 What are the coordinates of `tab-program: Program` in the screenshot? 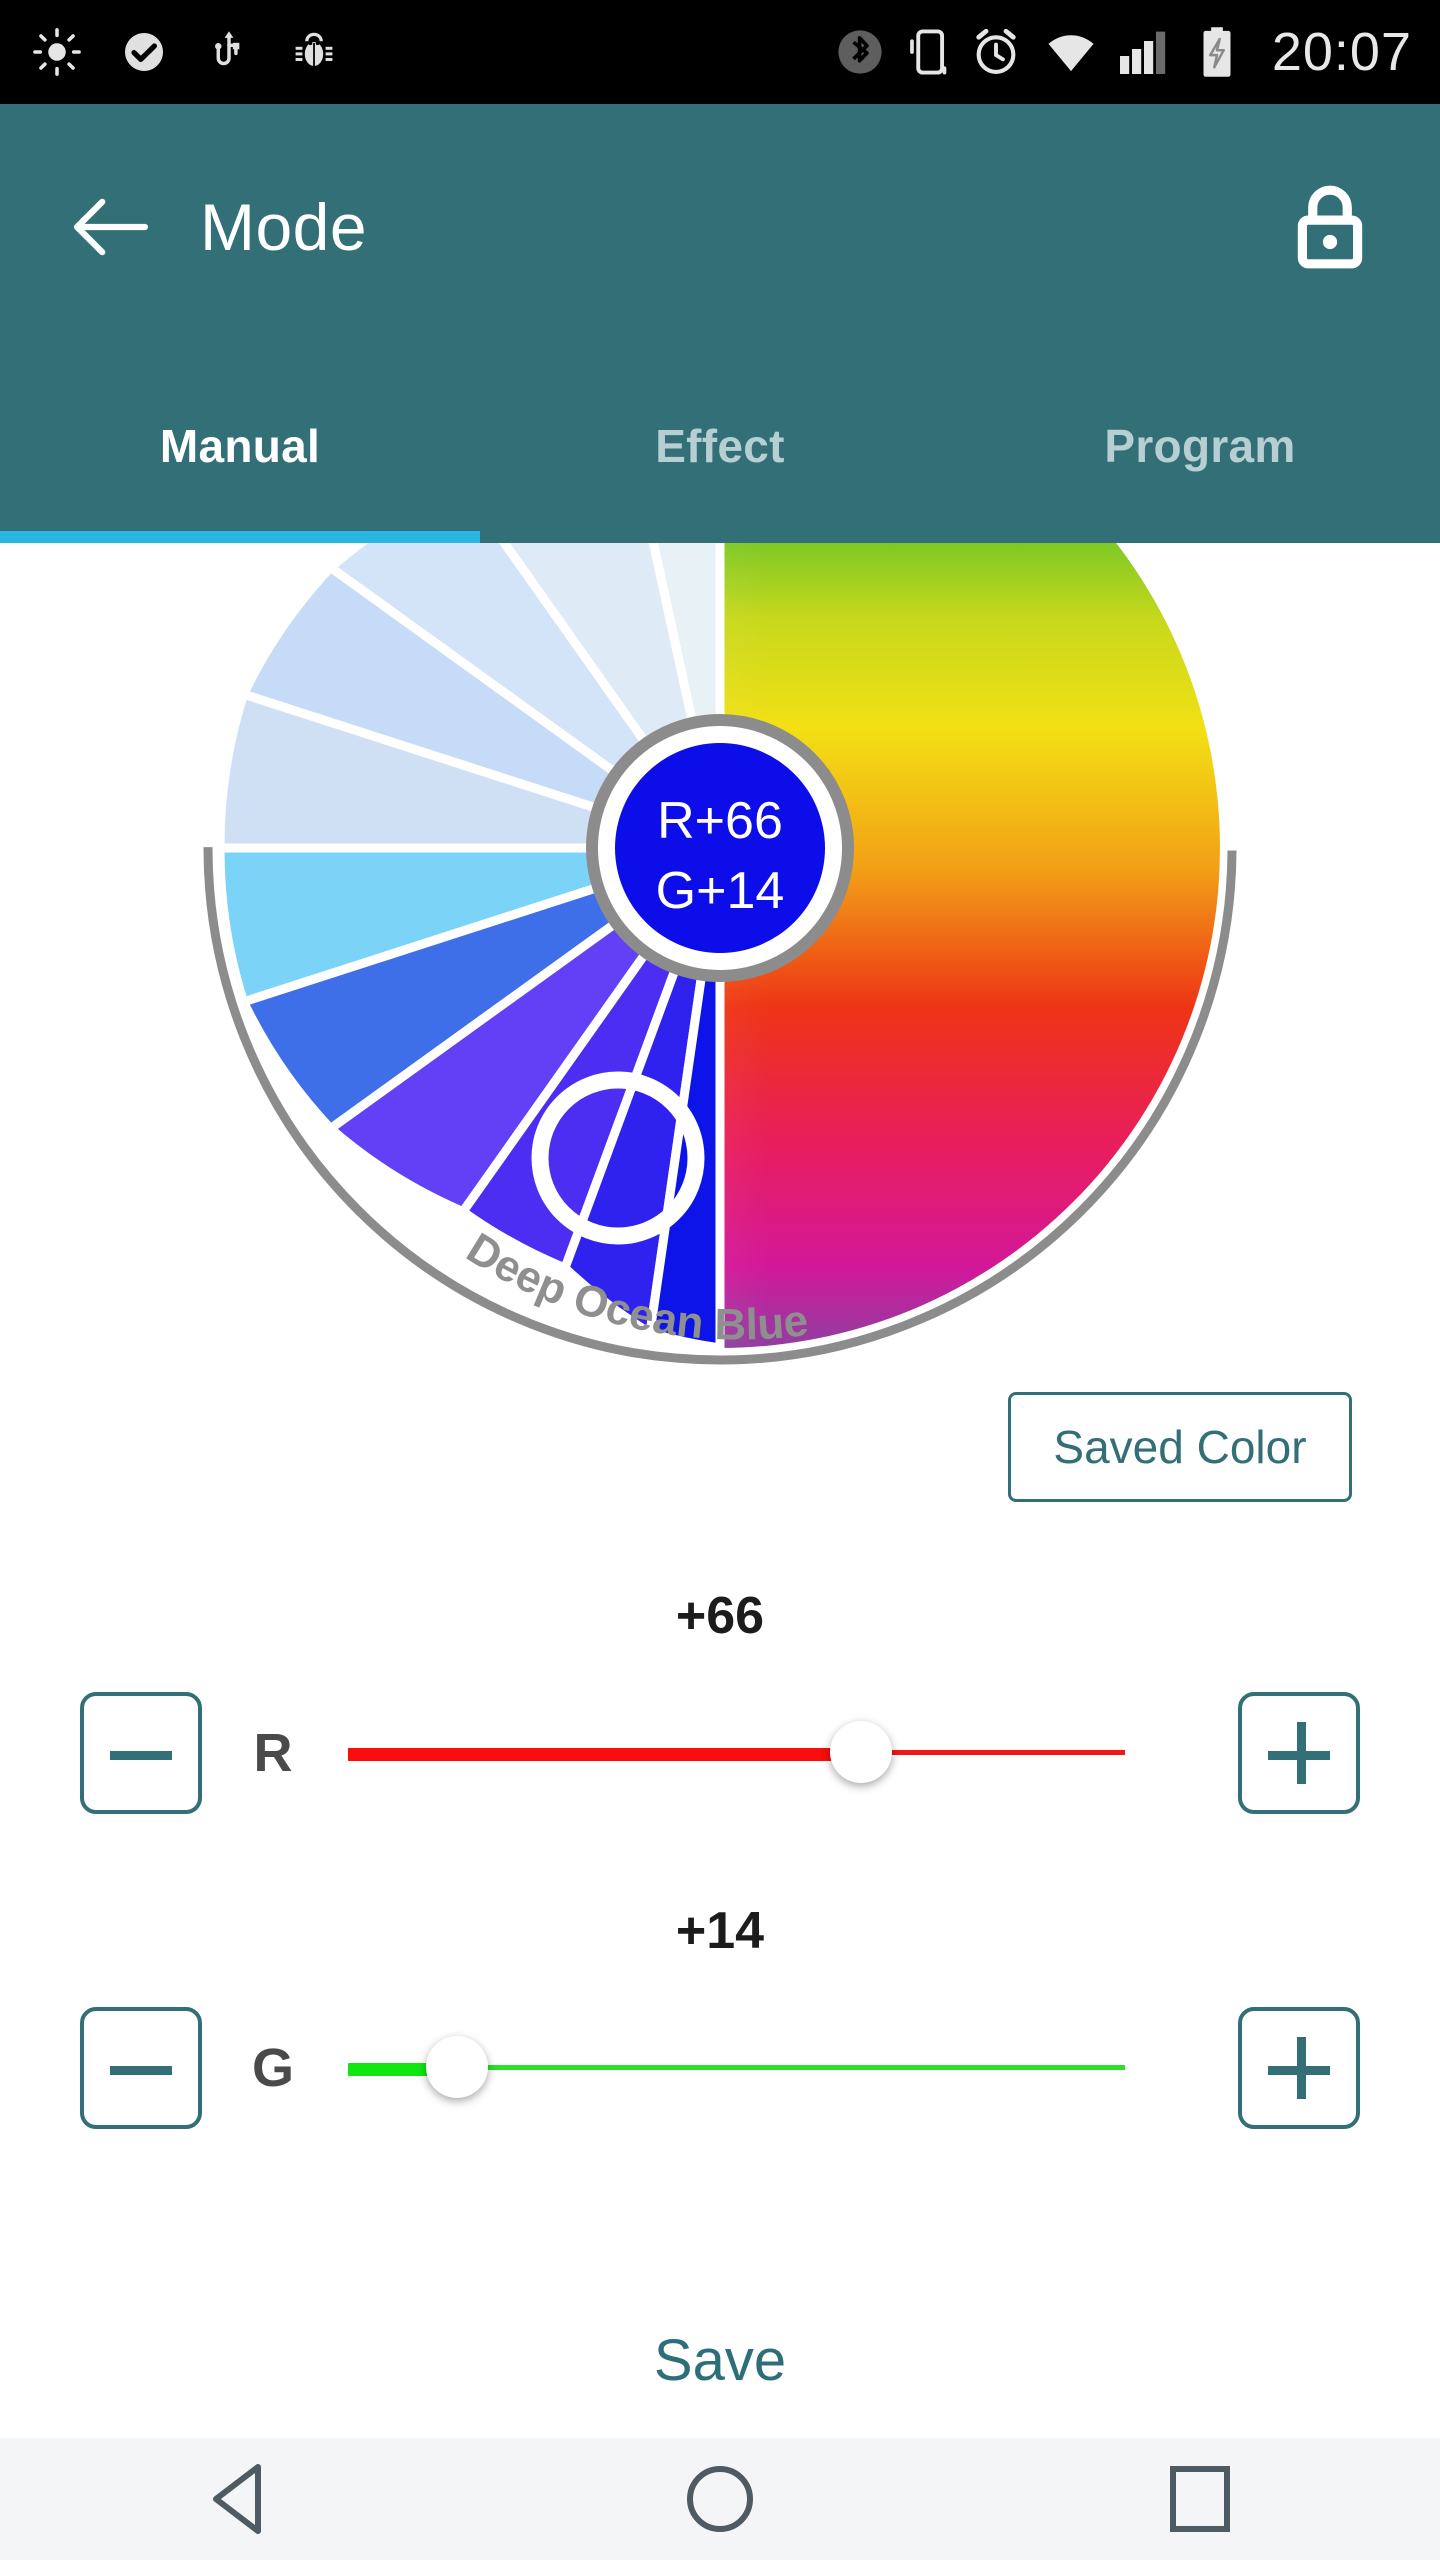 It's located at (1200, 446).